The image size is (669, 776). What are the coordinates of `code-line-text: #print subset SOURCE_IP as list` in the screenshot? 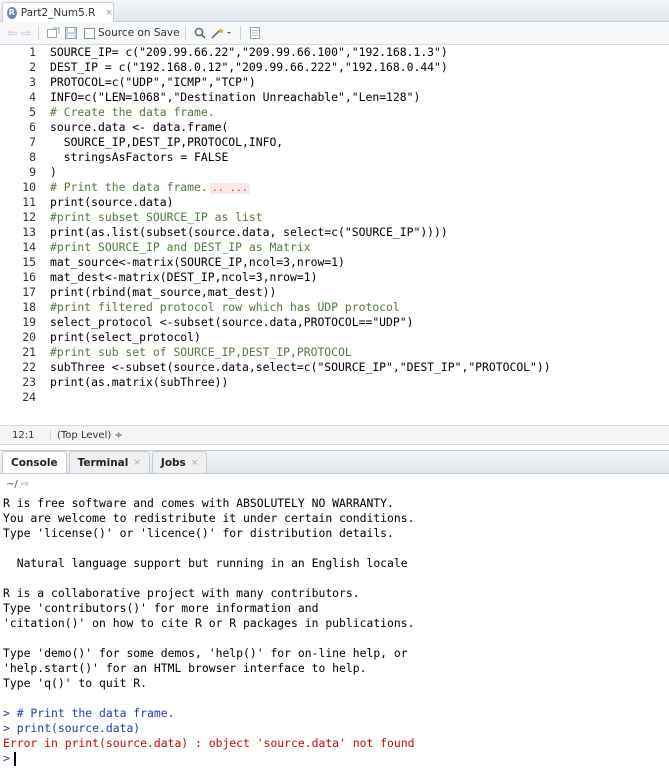 It's located at (156, 217).